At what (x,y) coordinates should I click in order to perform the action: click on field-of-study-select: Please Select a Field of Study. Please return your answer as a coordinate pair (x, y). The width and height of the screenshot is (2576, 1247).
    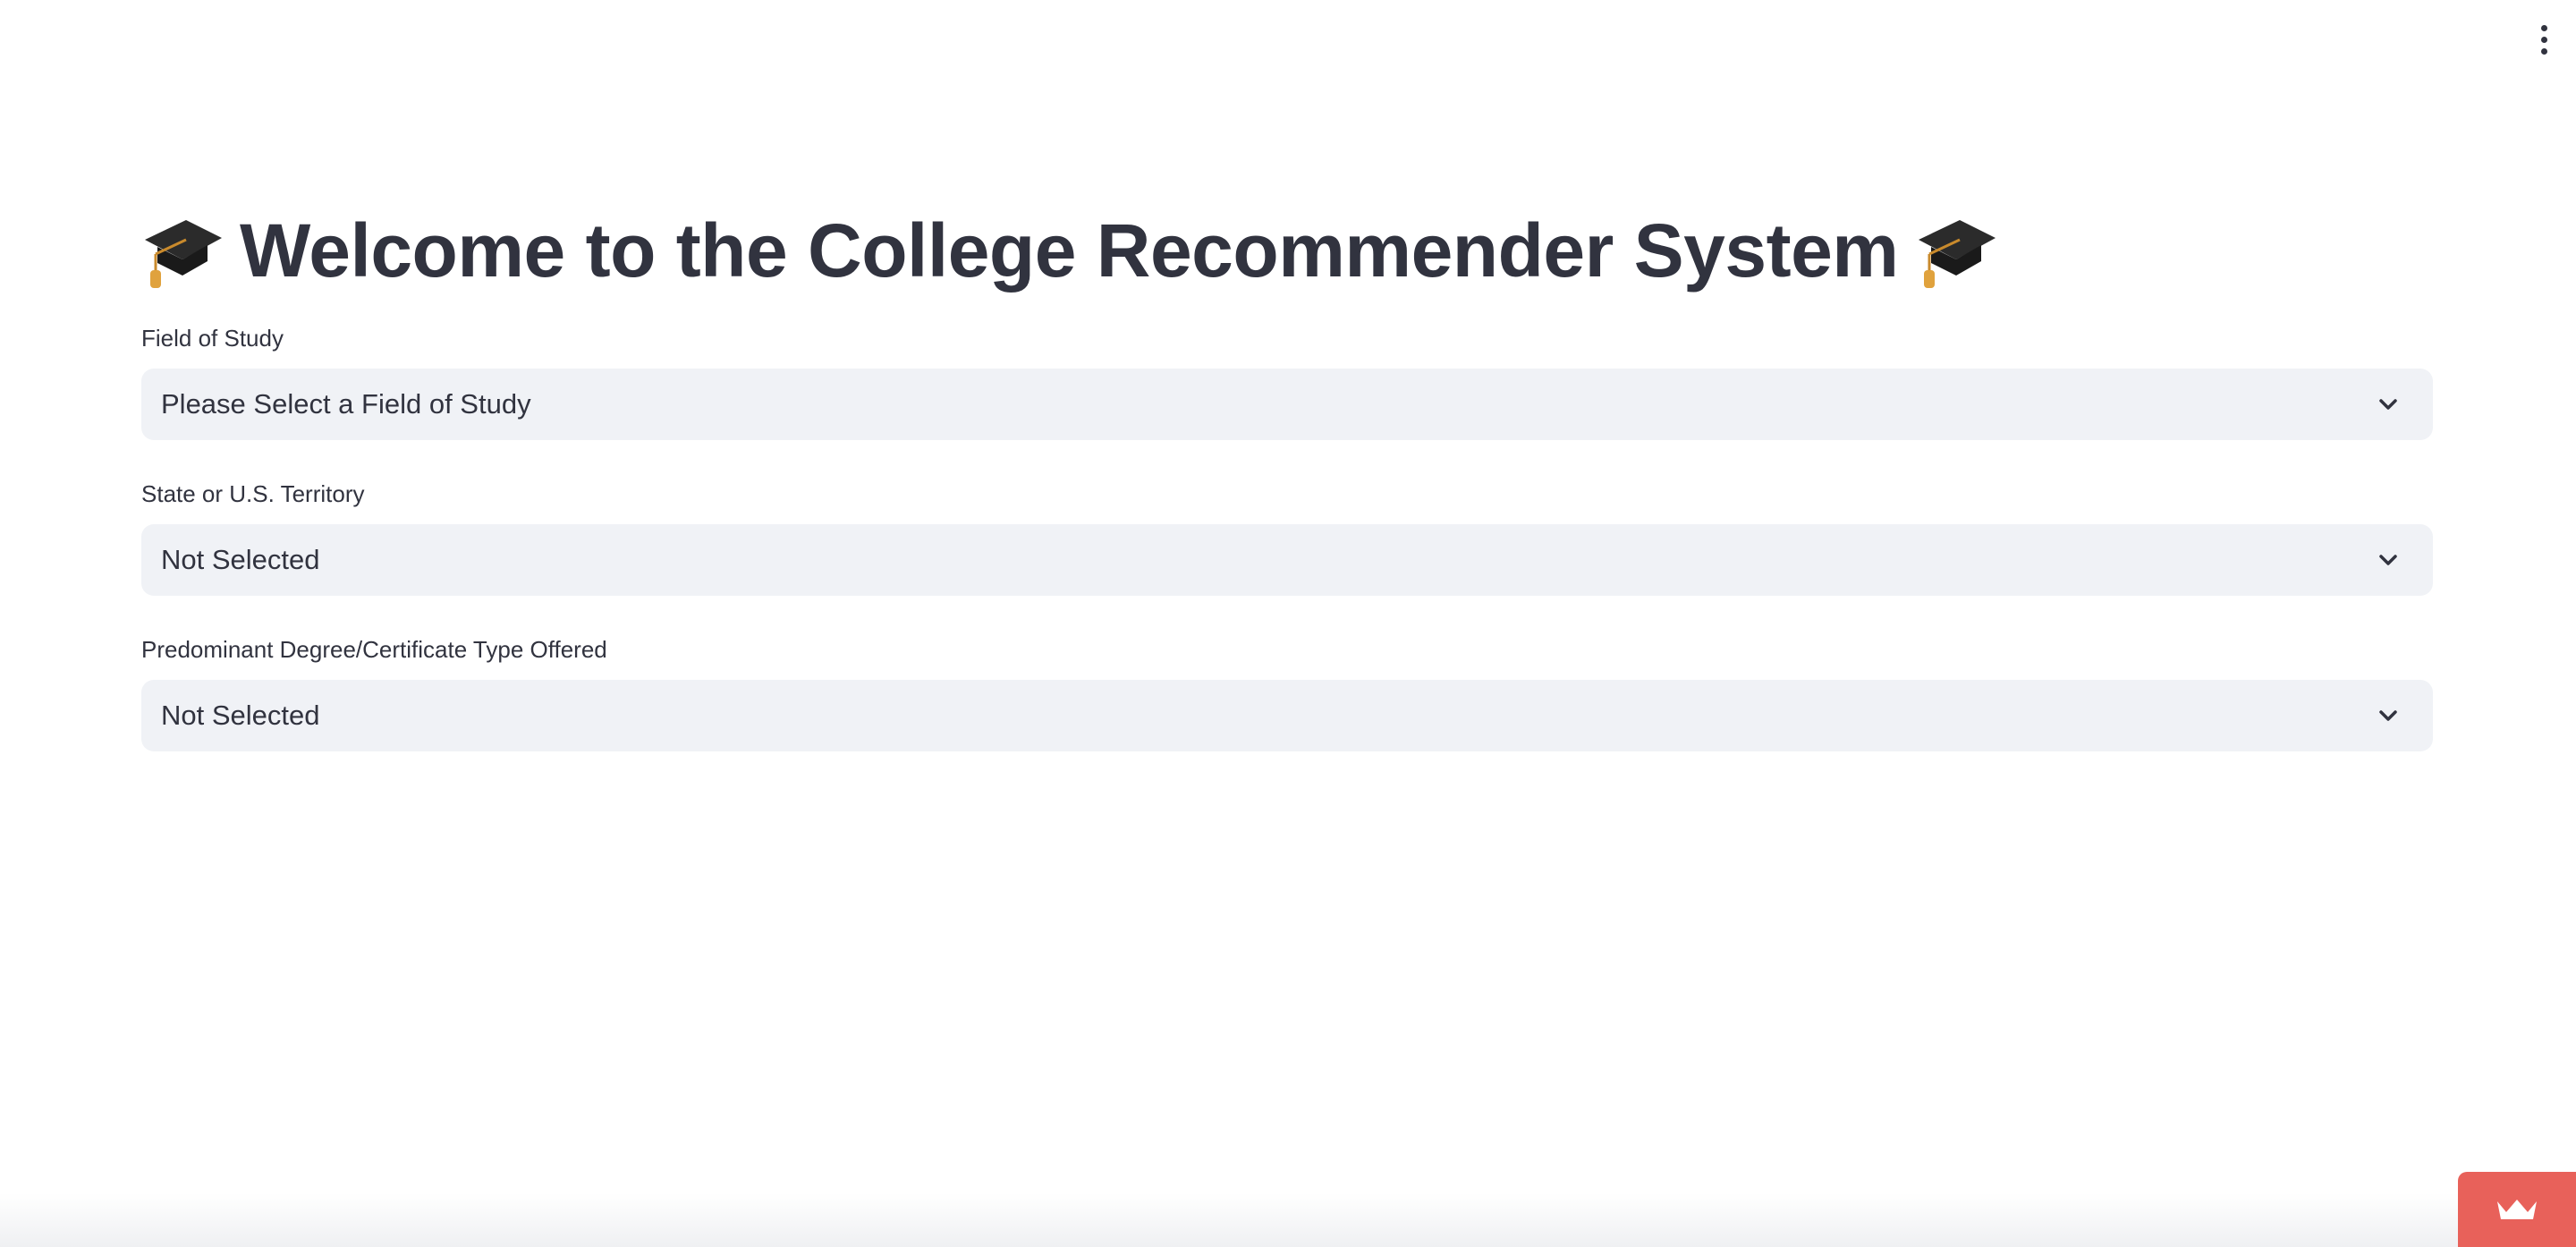
    Looking at the image, I should click on (1287, 404).